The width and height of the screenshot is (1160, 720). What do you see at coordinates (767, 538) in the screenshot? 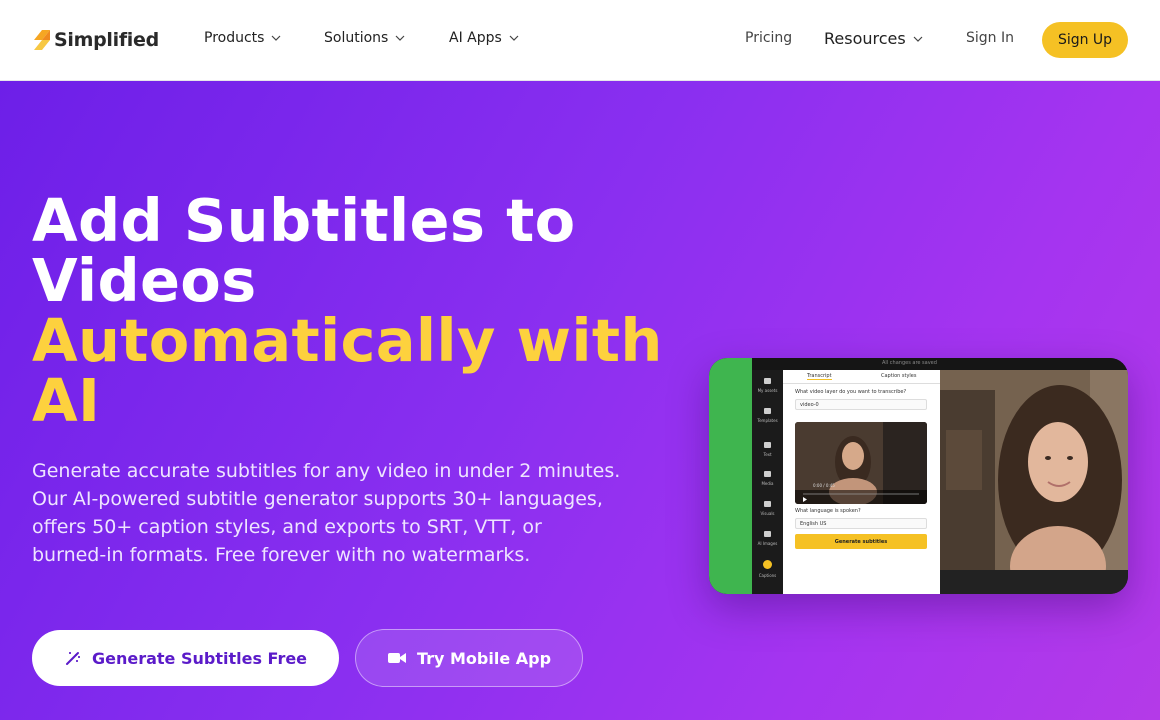
I see `sidebar-item-ai-images: AI Images` at bounding box center [767, 538].